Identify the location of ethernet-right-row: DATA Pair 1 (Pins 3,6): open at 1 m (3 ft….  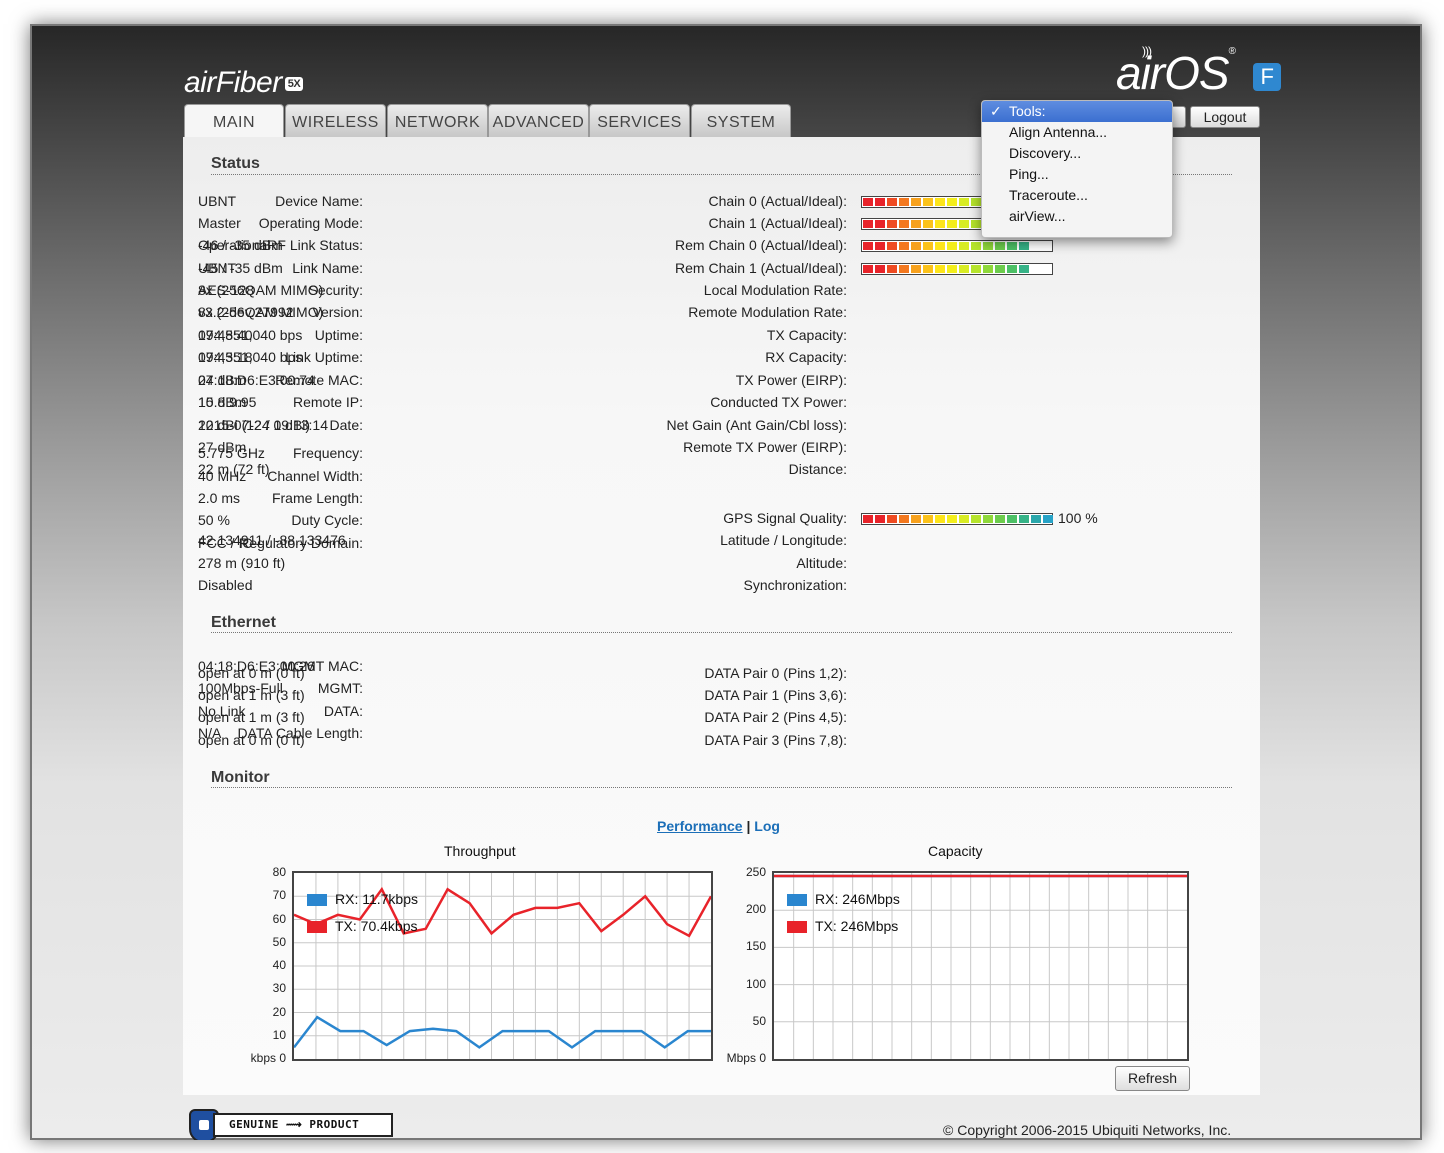
(515, 696).